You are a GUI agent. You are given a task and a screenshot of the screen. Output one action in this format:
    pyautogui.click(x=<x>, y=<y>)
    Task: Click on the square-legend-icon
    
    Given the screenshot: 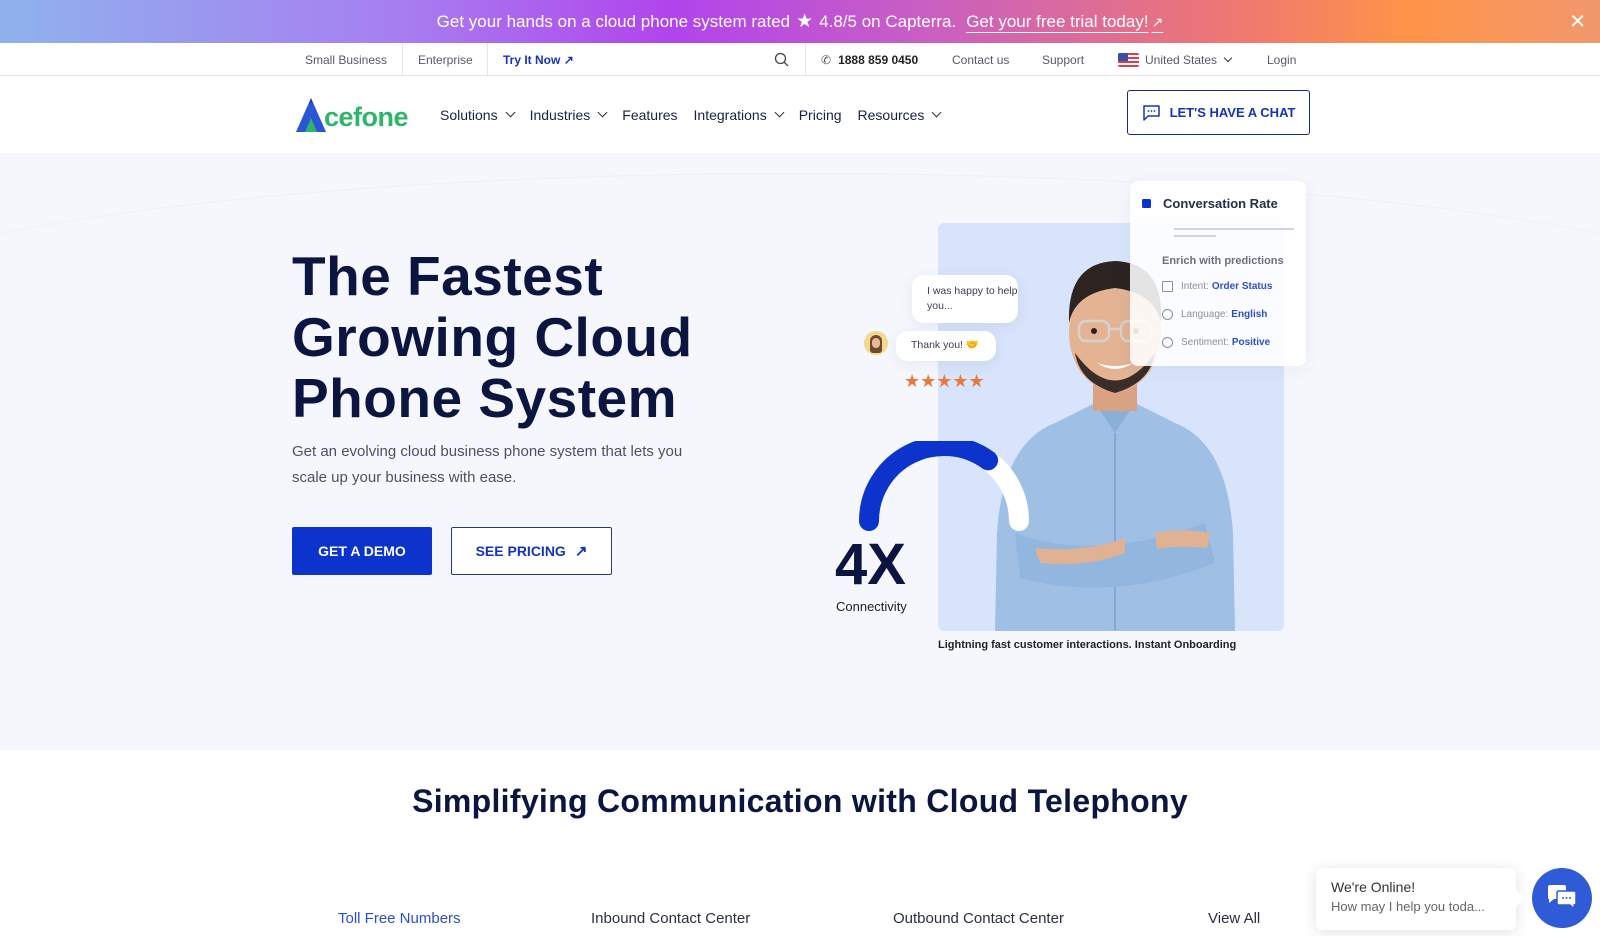 What is the action you would take?
    pyautogui.click(x=1146, y=203)
    